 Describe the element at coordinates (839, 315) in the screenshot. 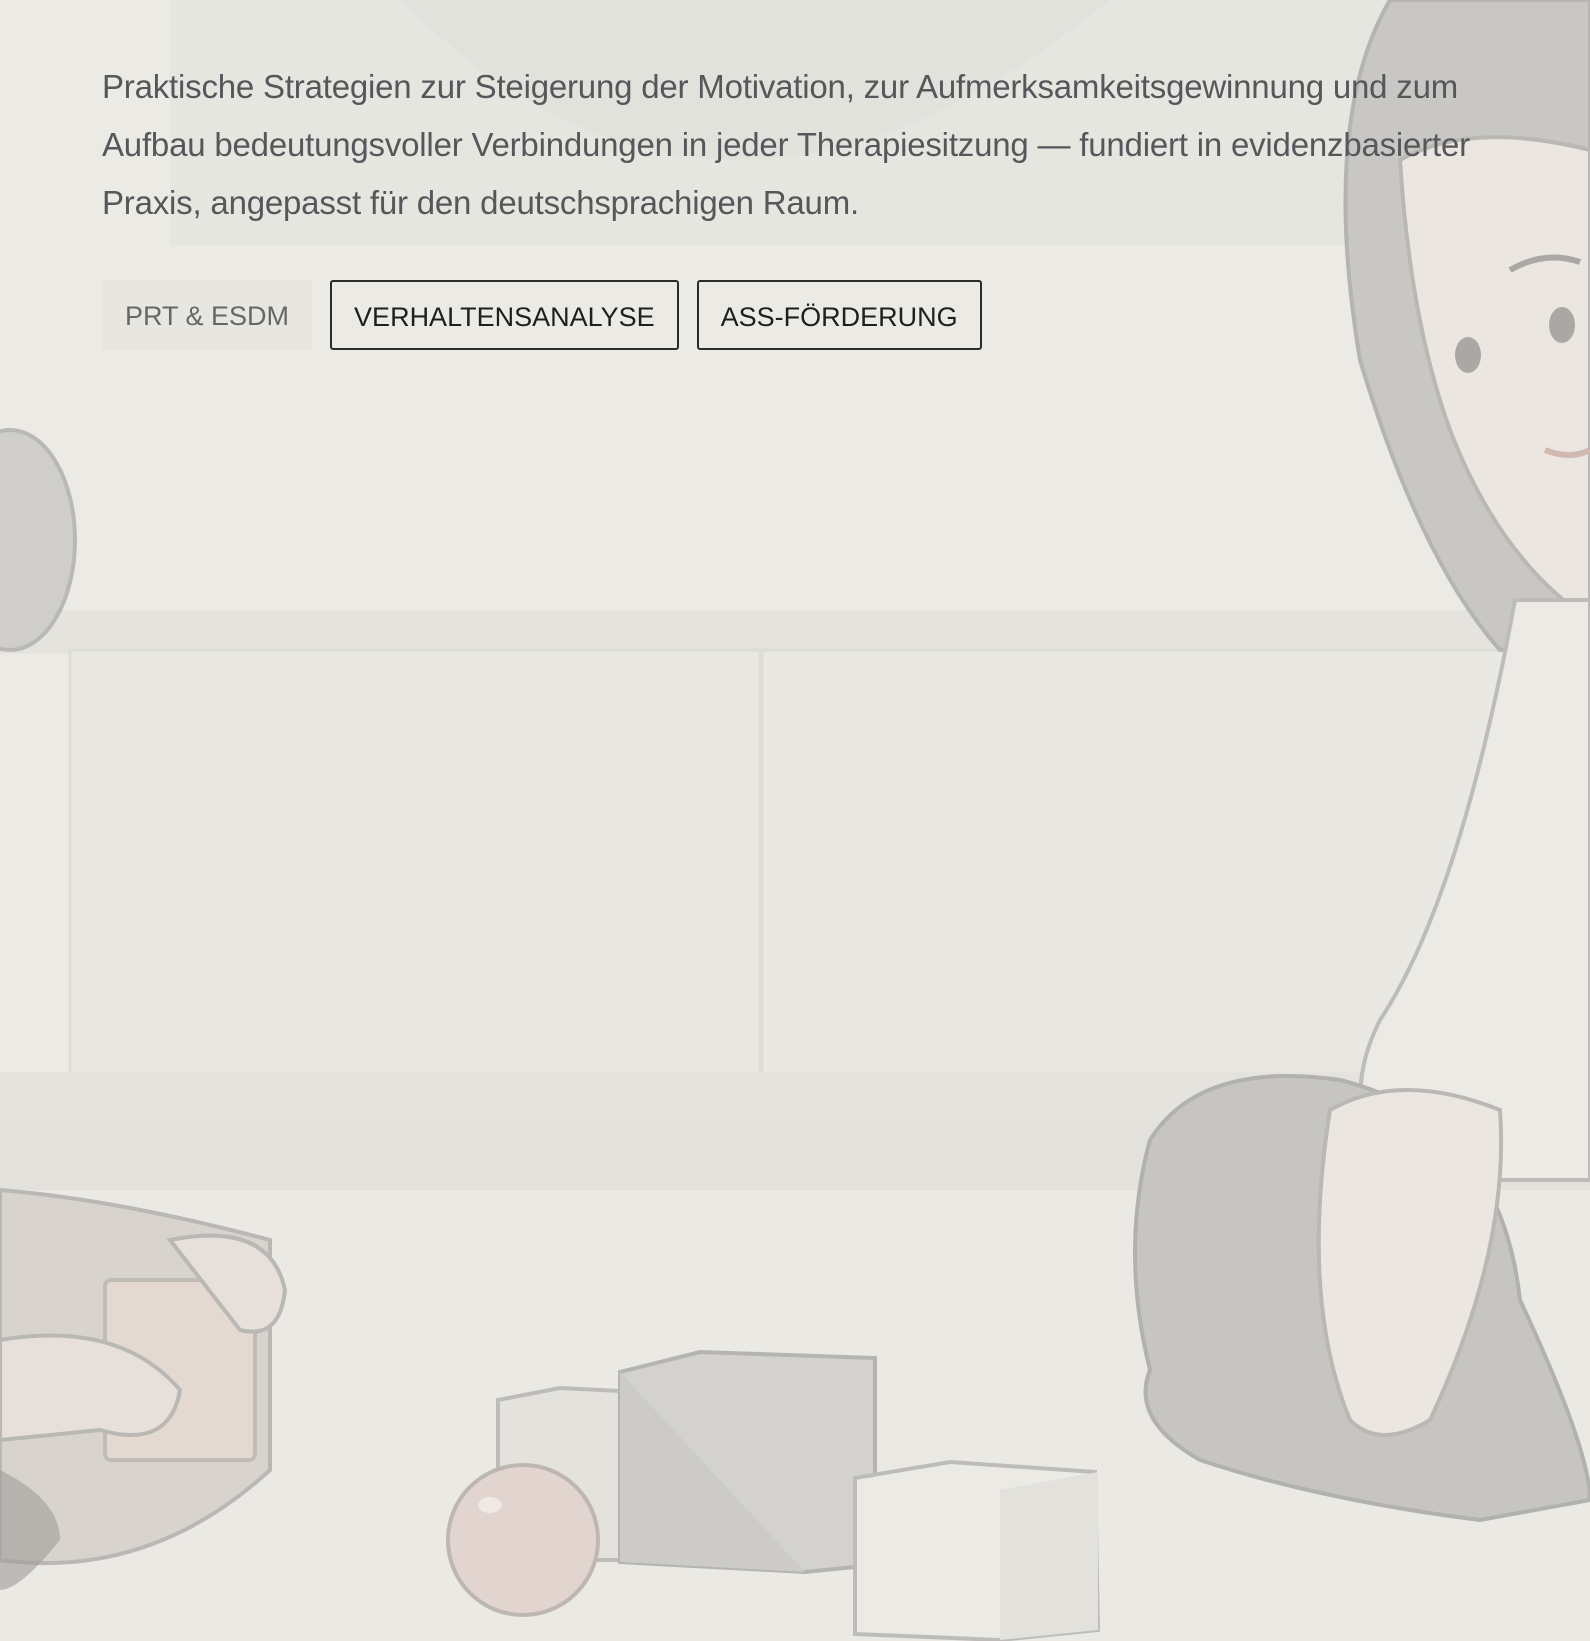

I see `tag-ass-foerderung: ASS-FÖRDERUNG` at that location.